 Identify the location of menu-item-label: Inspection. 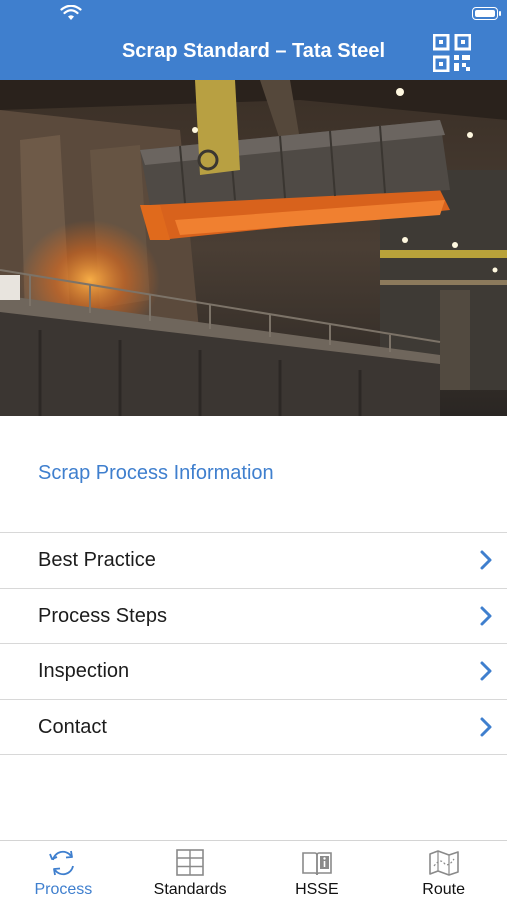
(84, 671).